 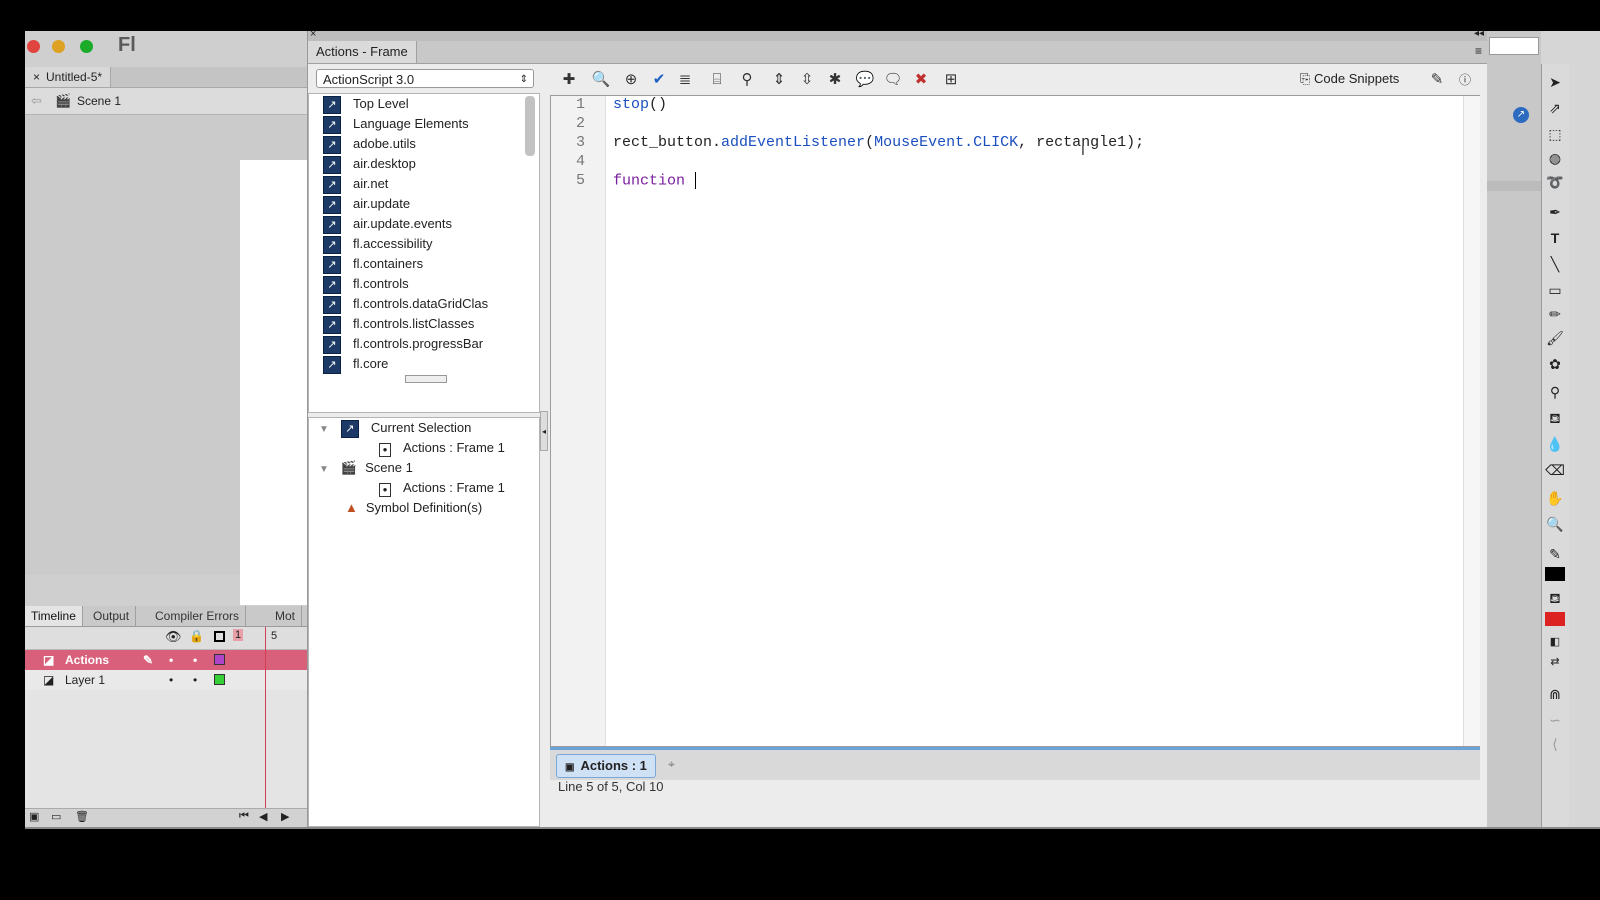 I want to click on swap-colors-icon: ⇄, so click(x=1555, y=662).